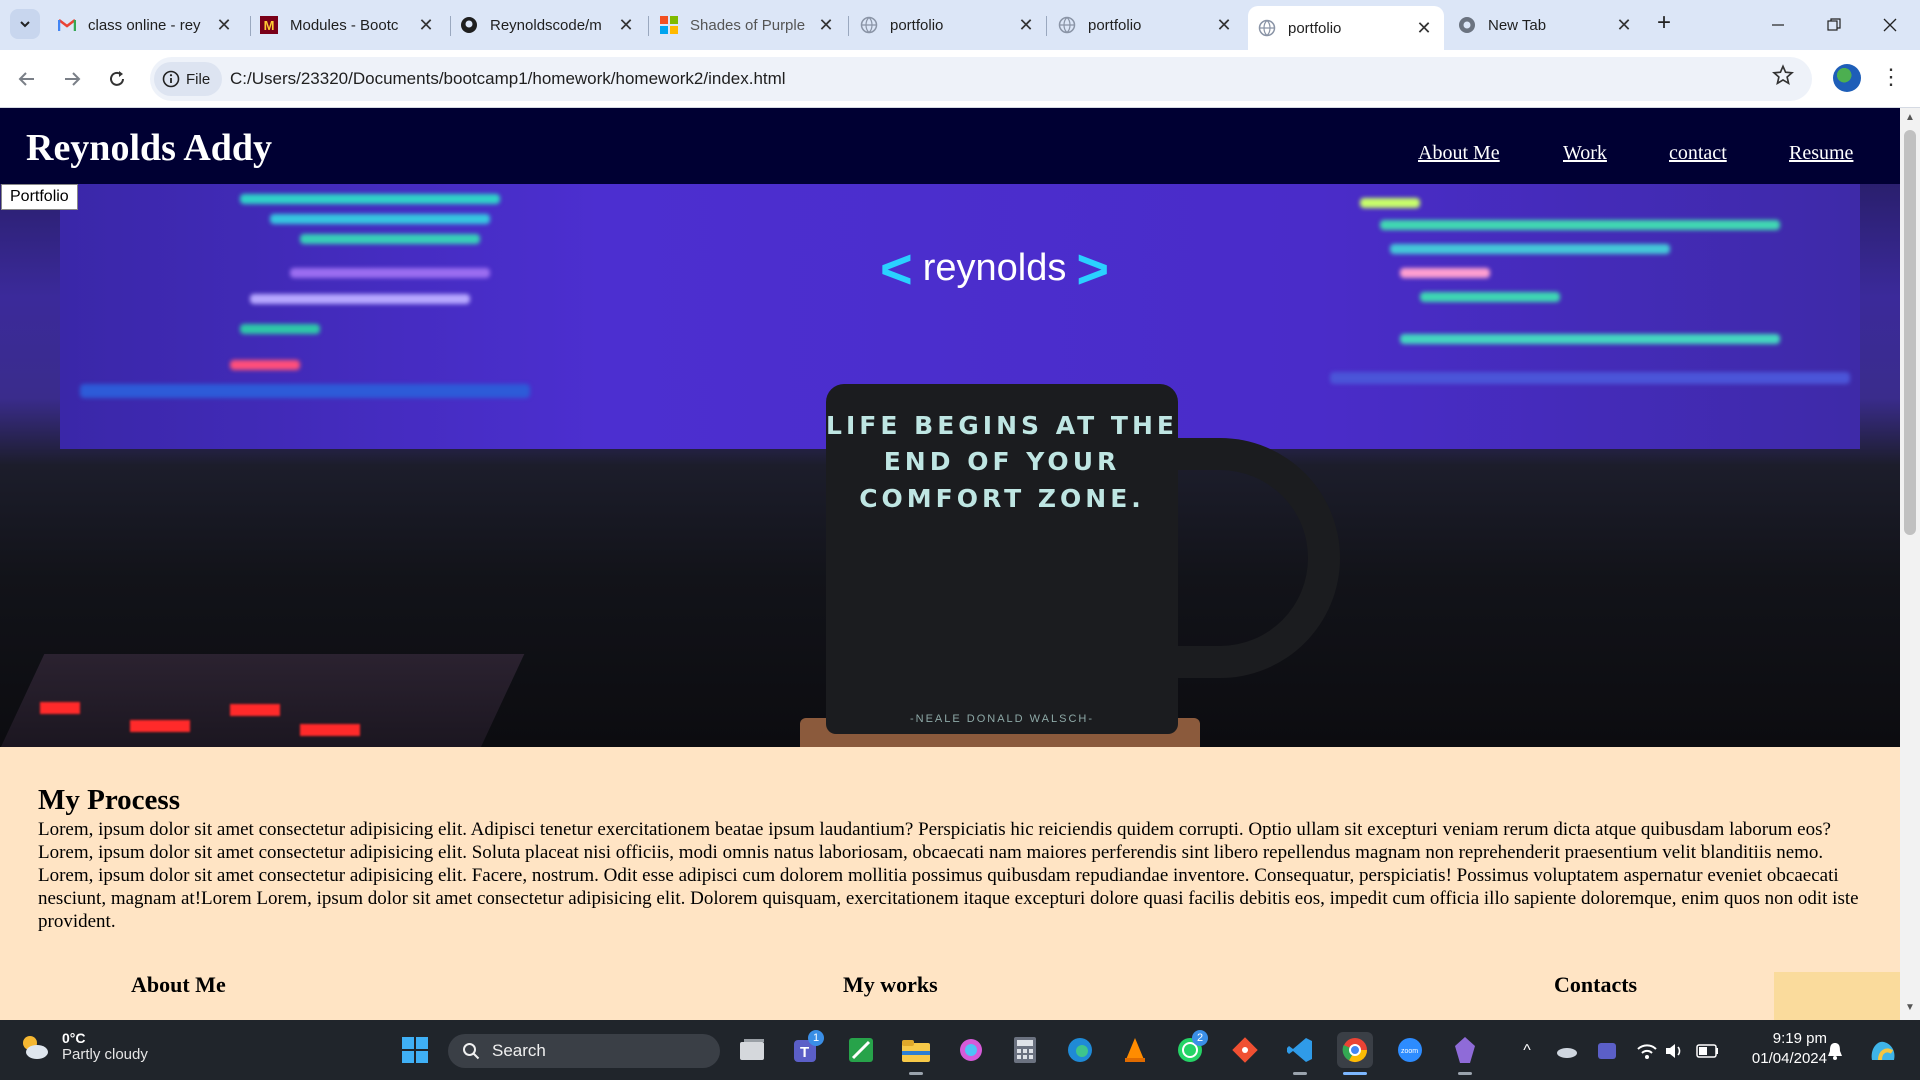 This screenshot has width=1920, height=1080. I want to click on vlc-icon, so click(1135, 1050).